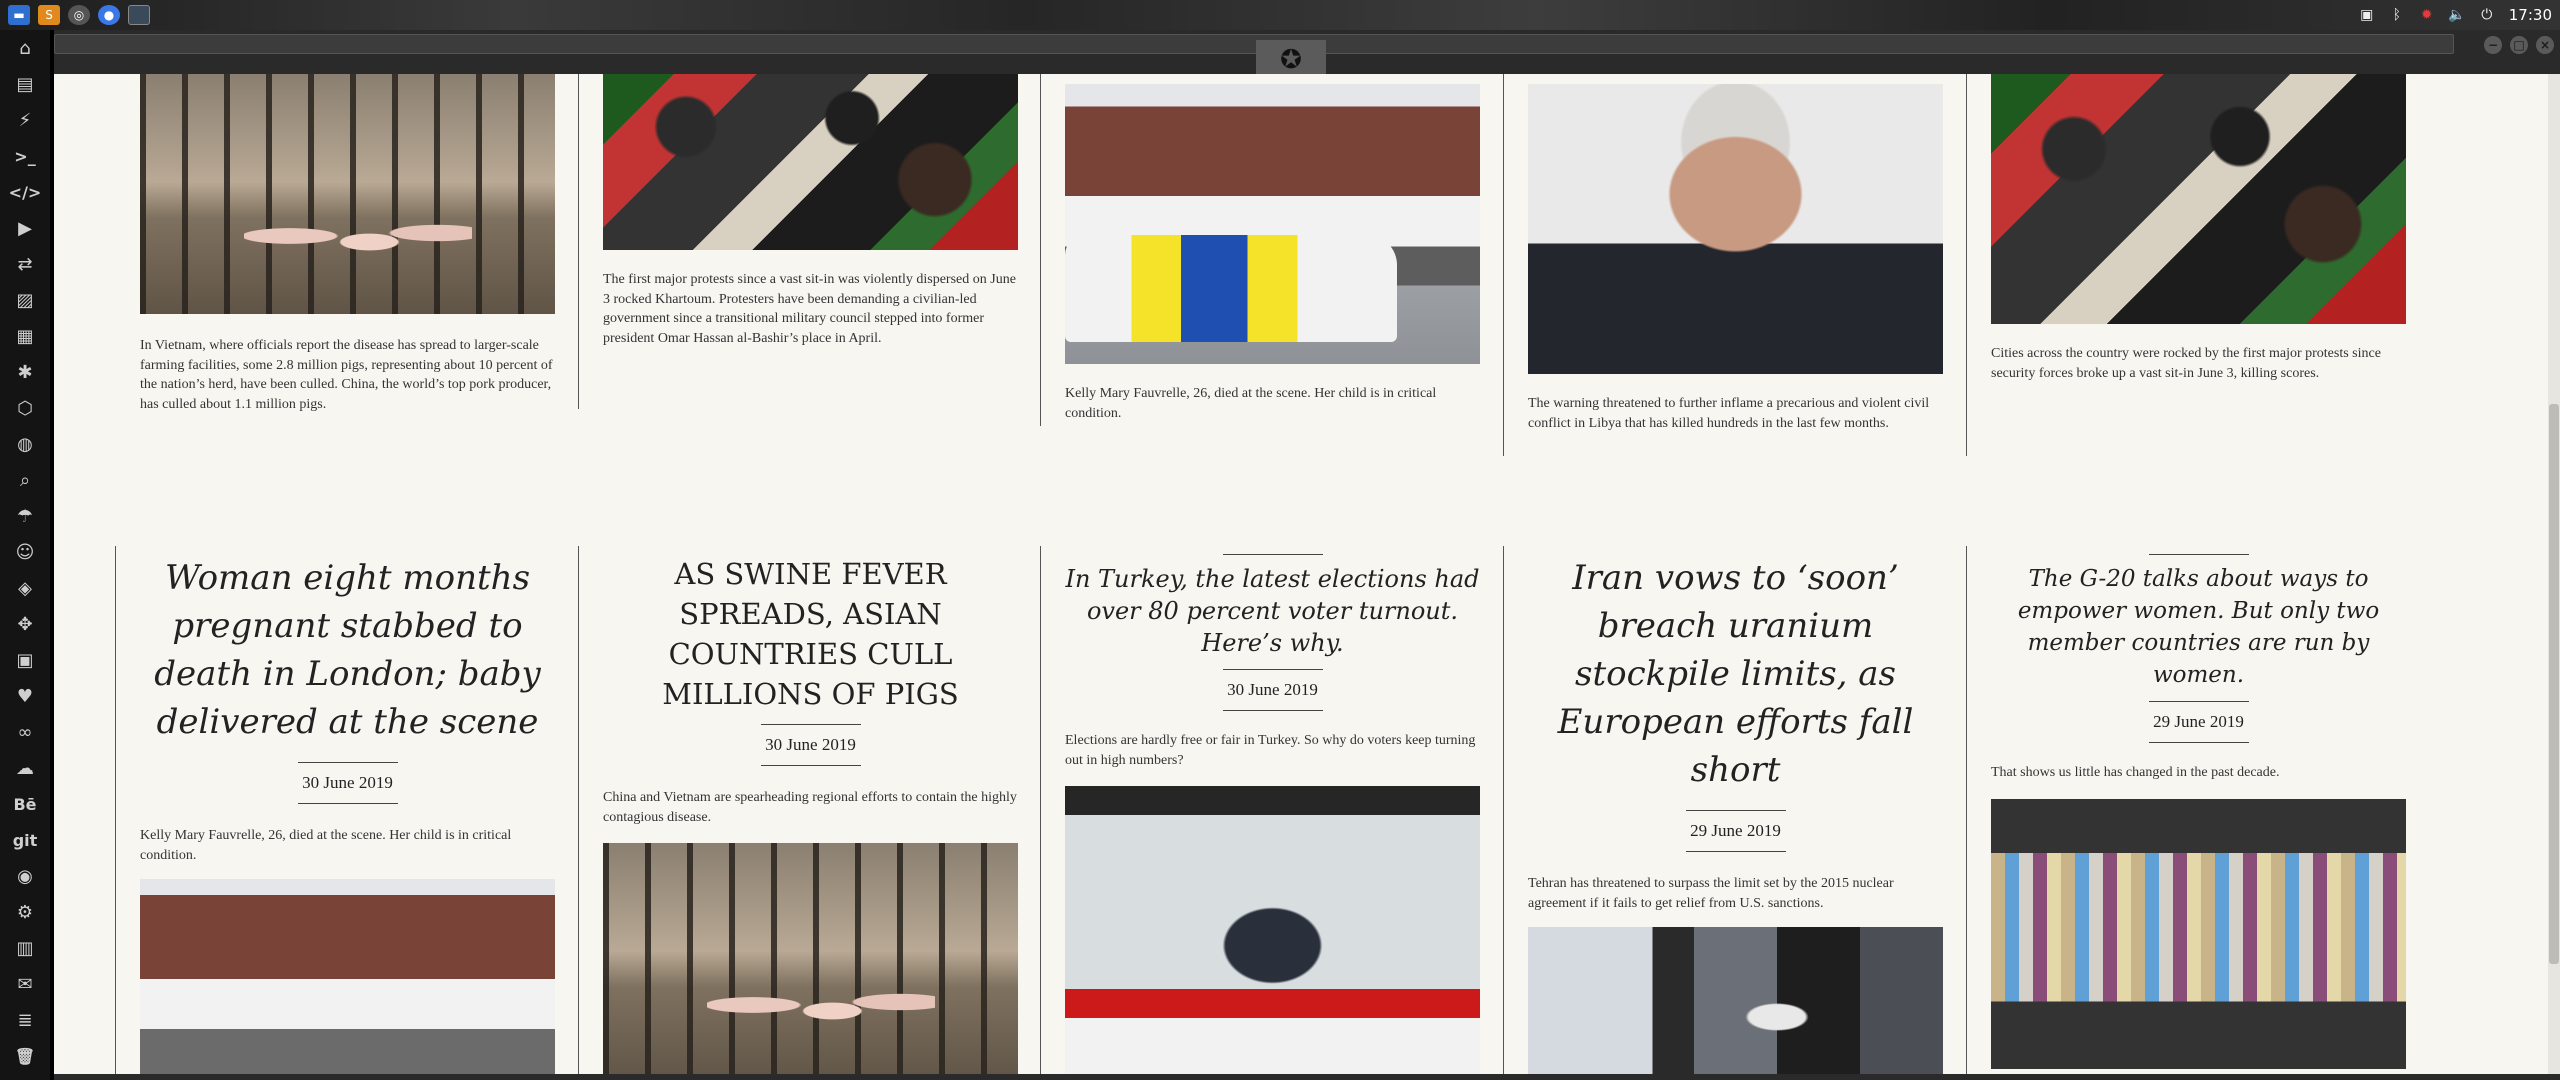  What do you see at coordinates (25, 984) in the screenshot?
I see `mail-icon: ✉` at bounding box center [25, 984].